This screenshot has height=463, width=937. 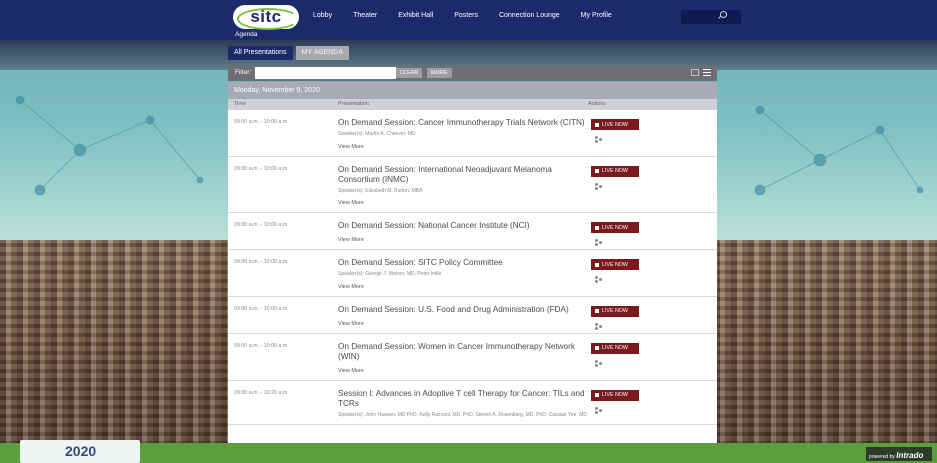 I want to click on date-header: Monday, November 9, 2020, so click(x=472, y=90).